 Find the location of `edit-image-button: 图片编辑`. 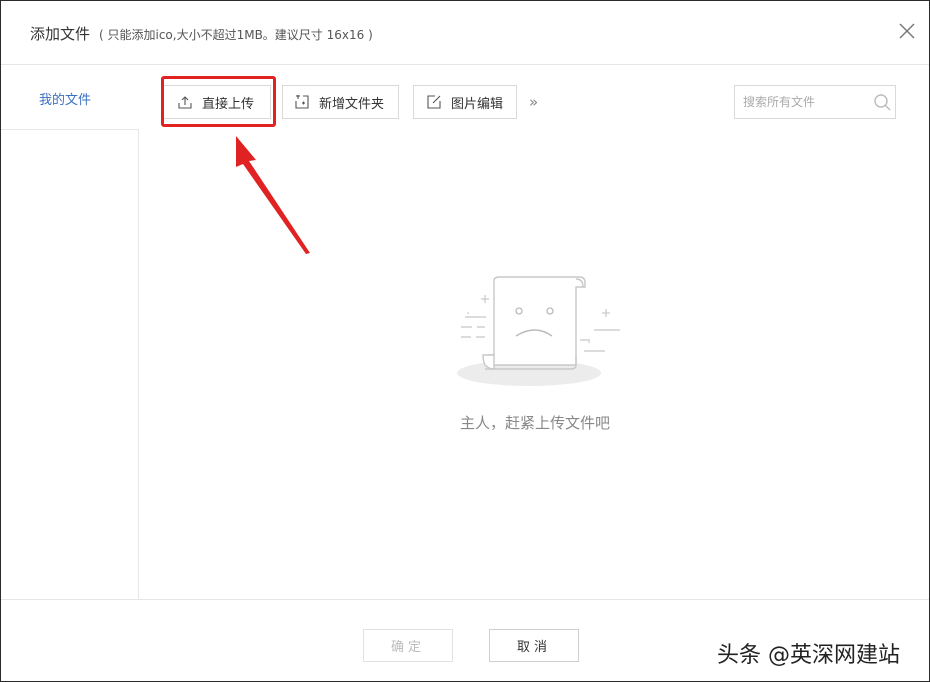

edit-image-button: 图片编辑 is located at coordinates (465, 102).